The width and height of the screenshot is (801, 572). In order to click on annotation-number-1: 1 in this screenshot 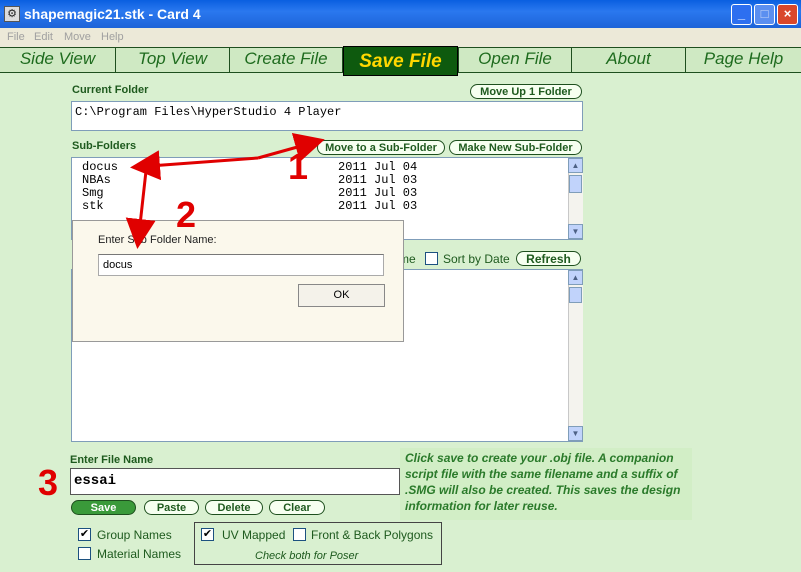, I will do `click(298, 166)`.